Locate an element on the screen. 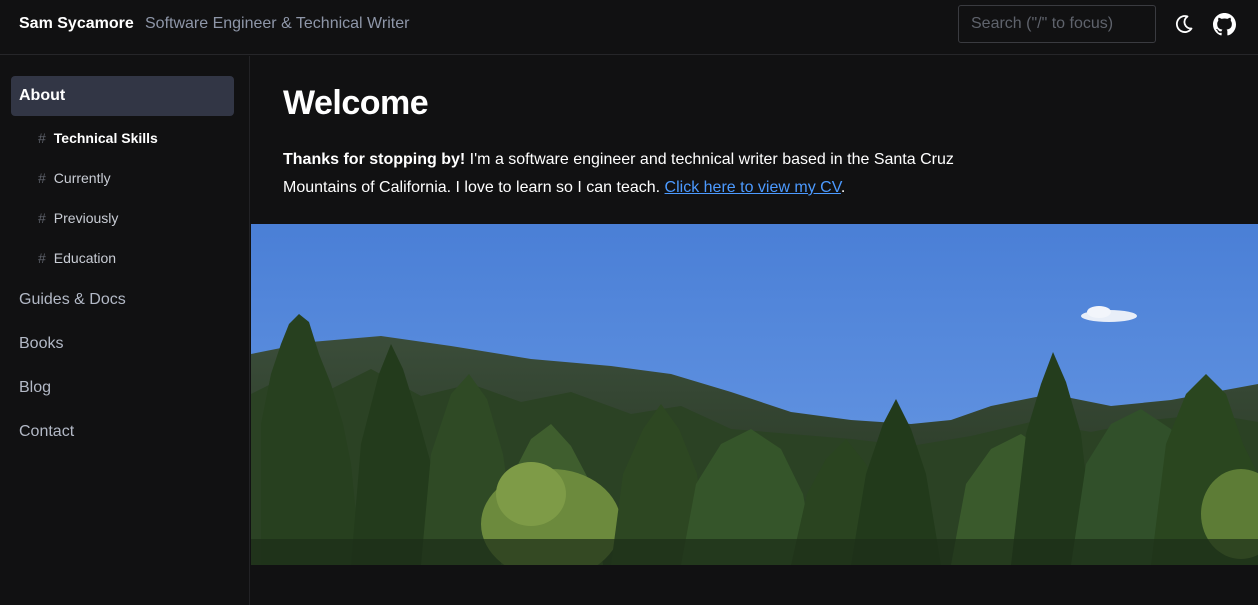 This screenshot has width=1258, height=605. toc-item-label: Education is located at coordinates (85, 258).